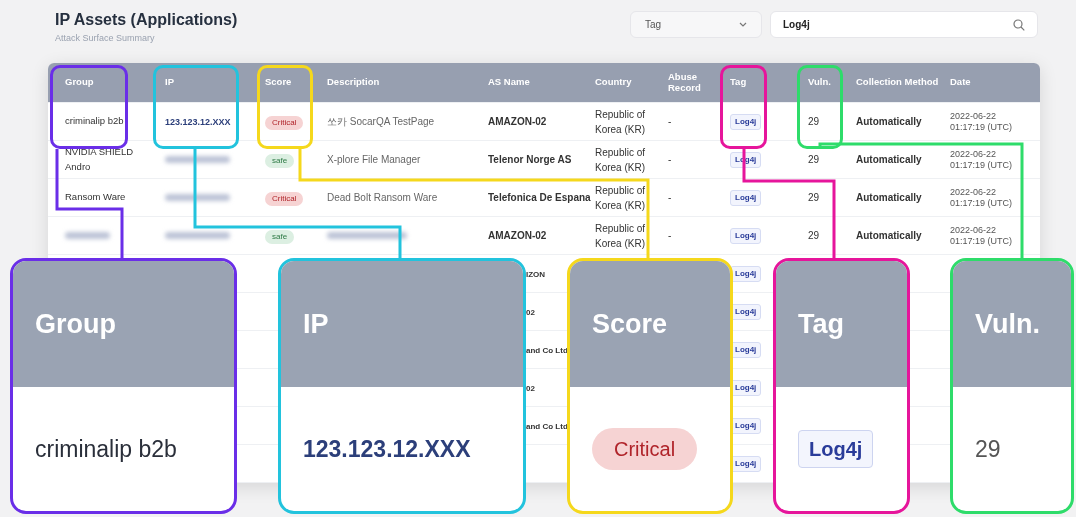  I want to click on column-header: Group, so click(115, 82).